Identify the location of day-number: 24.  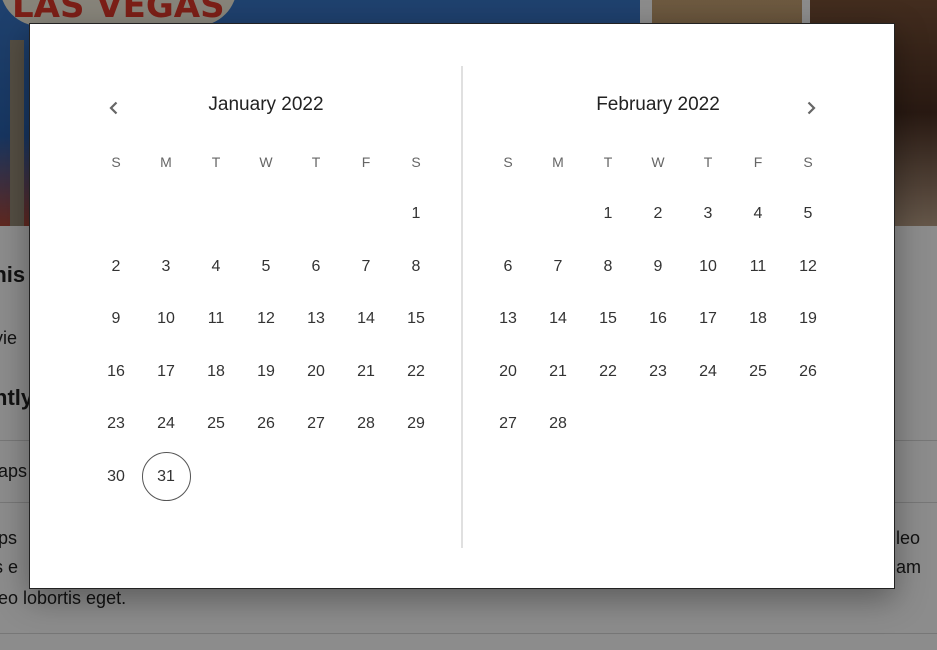
(708, 371).